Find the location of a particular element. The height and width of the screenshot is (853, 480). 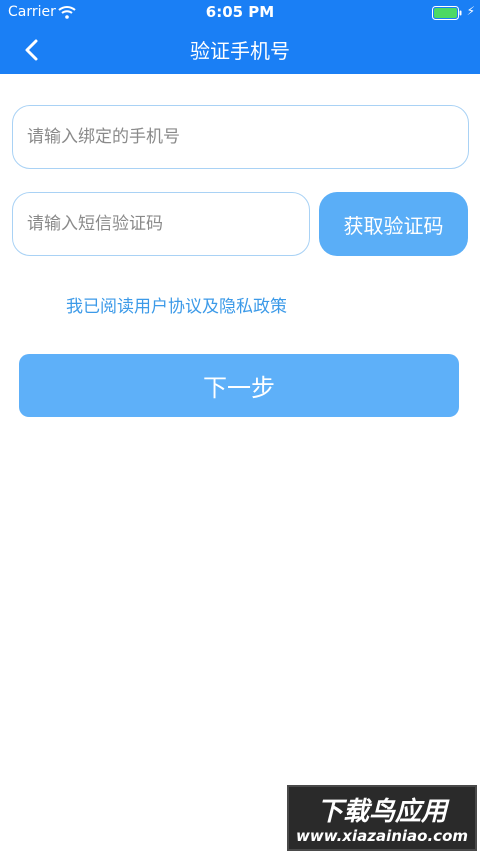

header: Carrier 6:05 PM ⚡ 验证手机号 is located at coordinates (240, 37).